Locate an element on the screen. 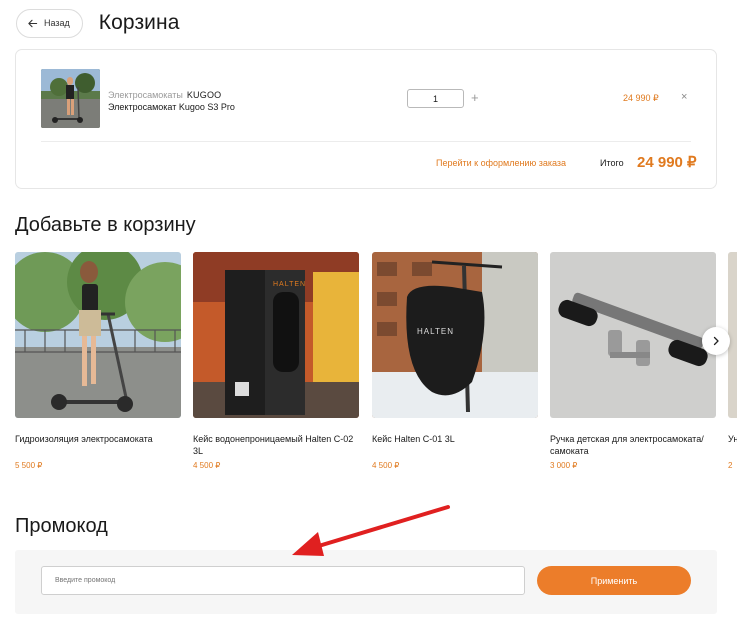 Image resolution: width=737 pixels, height=627 pixels. product-card: Гидроизоляция электросамоката 5 500 ₽ is located at coordinates (98, 361).